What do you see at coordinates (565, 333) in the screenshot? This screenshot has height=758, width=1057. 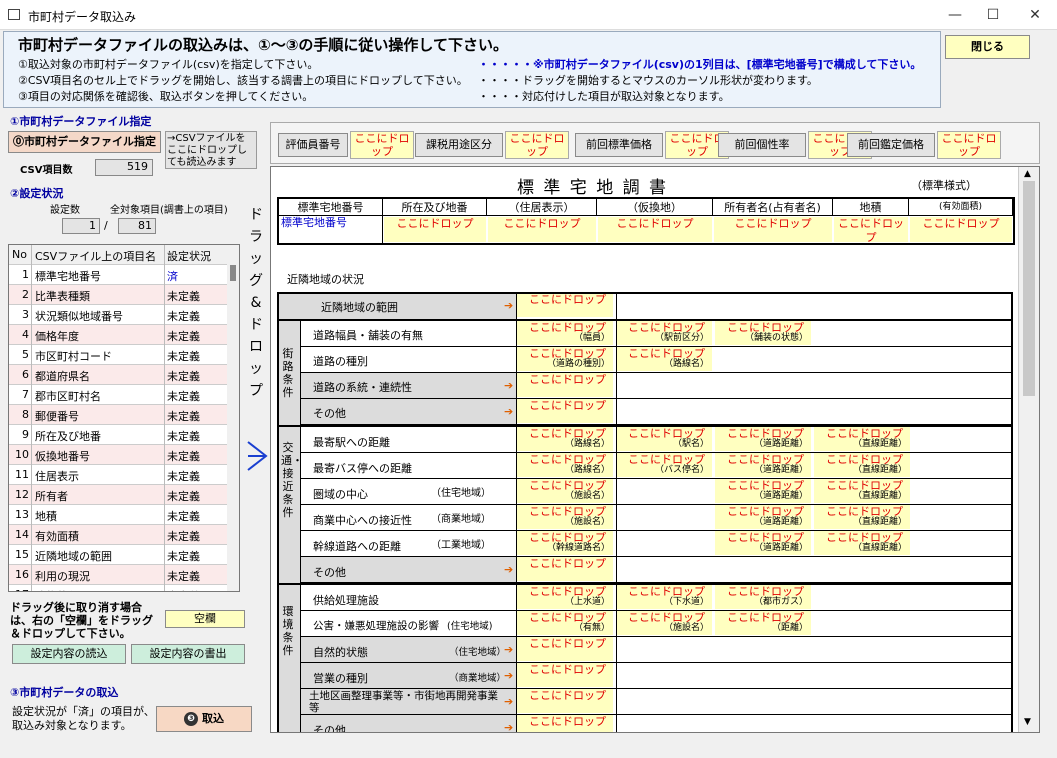 I see `drop-target: ここにドロップ （幅員）` at bounding box center [565, 333].